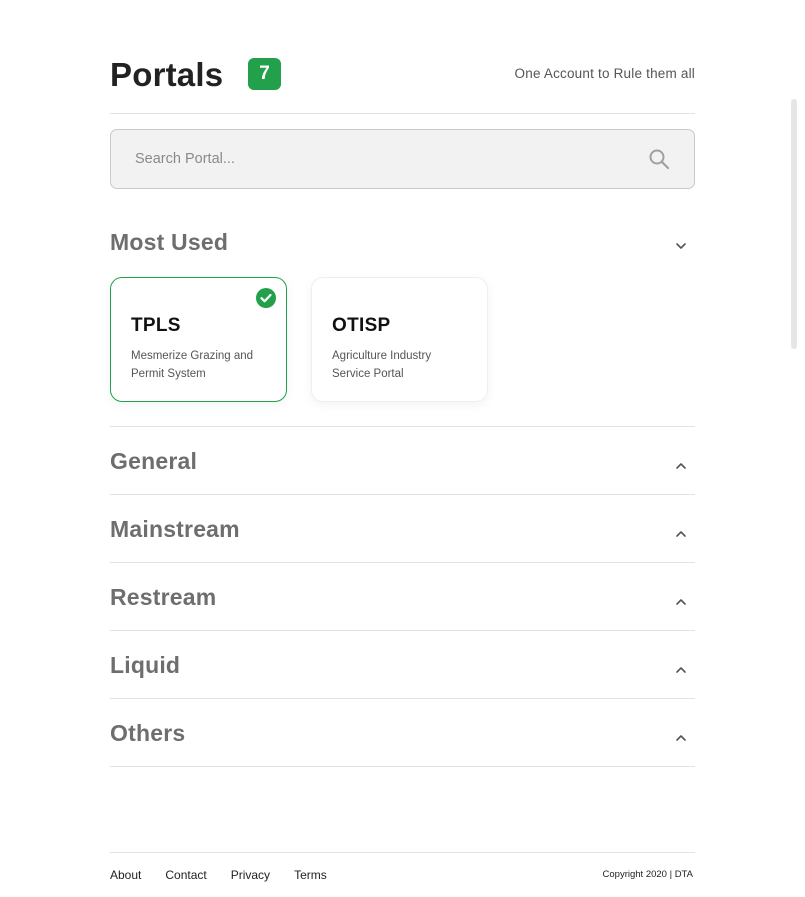  I want to click on portal-code: OTISP, so click(361, 325).